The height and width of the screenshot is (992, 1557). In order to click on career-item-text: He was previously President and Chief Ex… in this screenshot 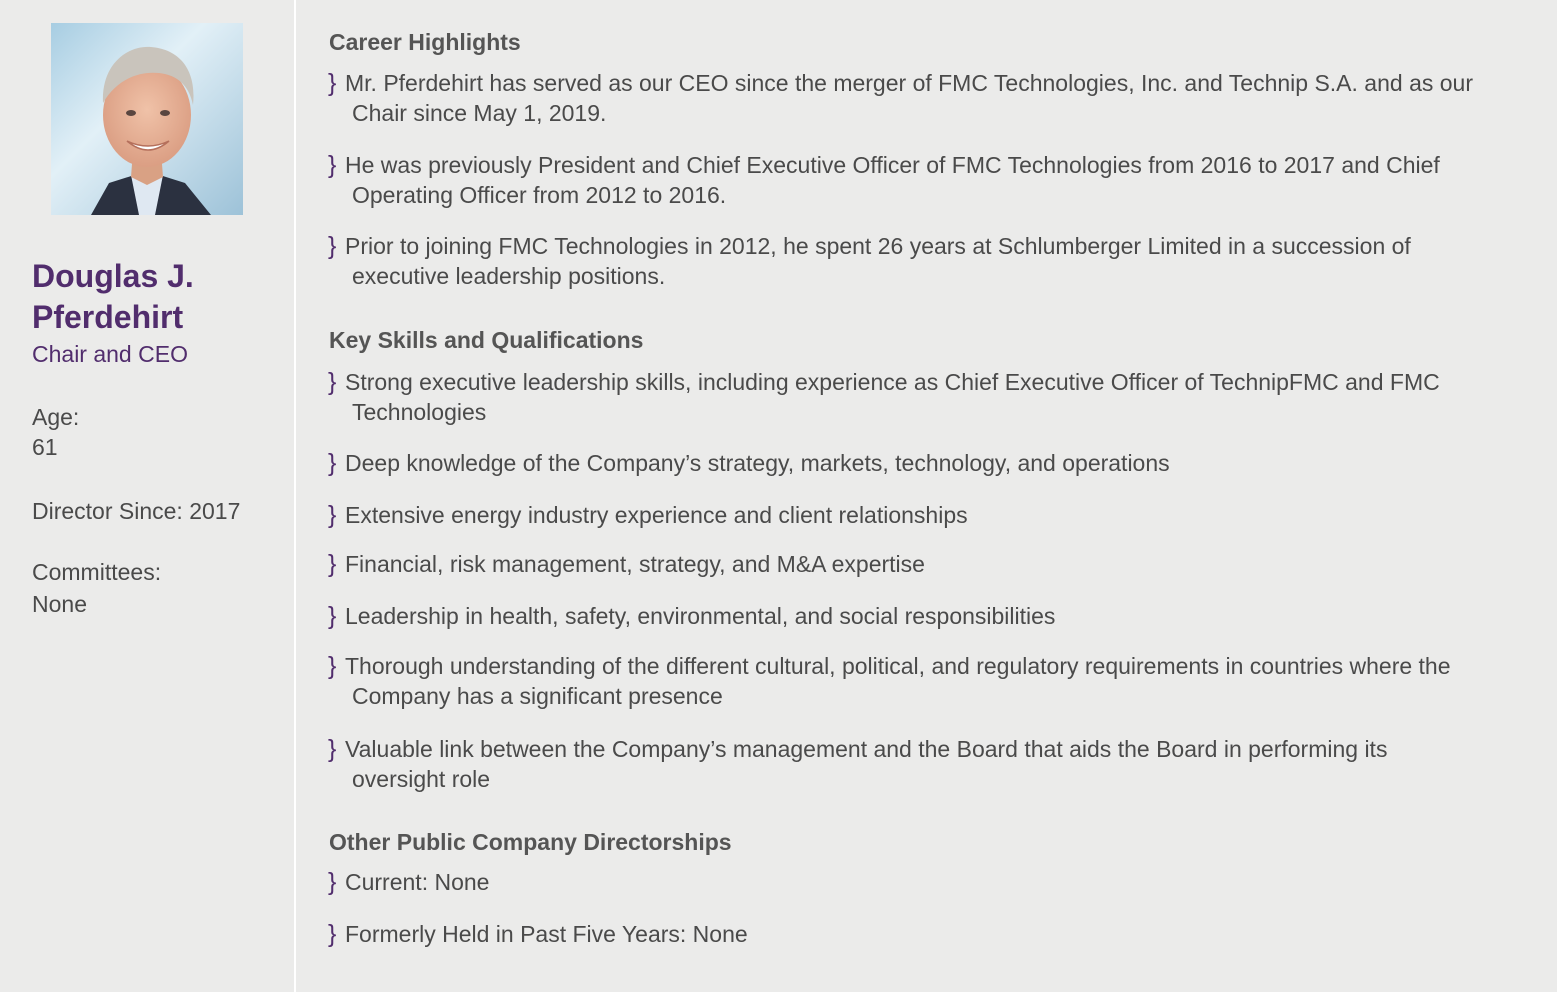, I will do `click(892, 165)`.